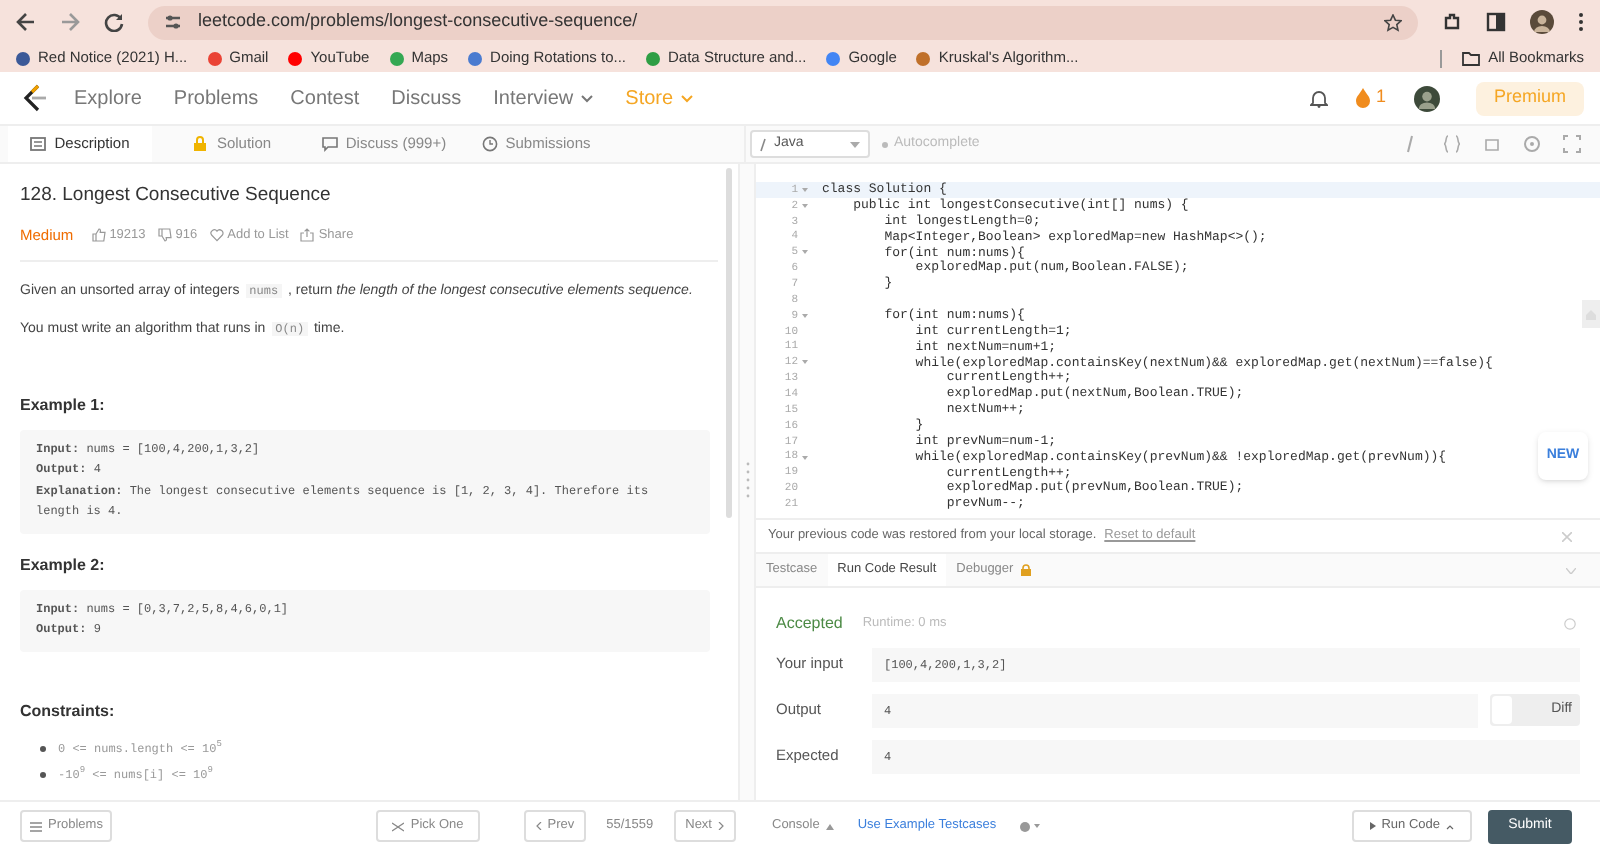 This screenshot has height=850, width=1600. What do you see at coordinates (70, 22) in the screenshot?
I see `forward-icon` at bounding box center [70, 22].